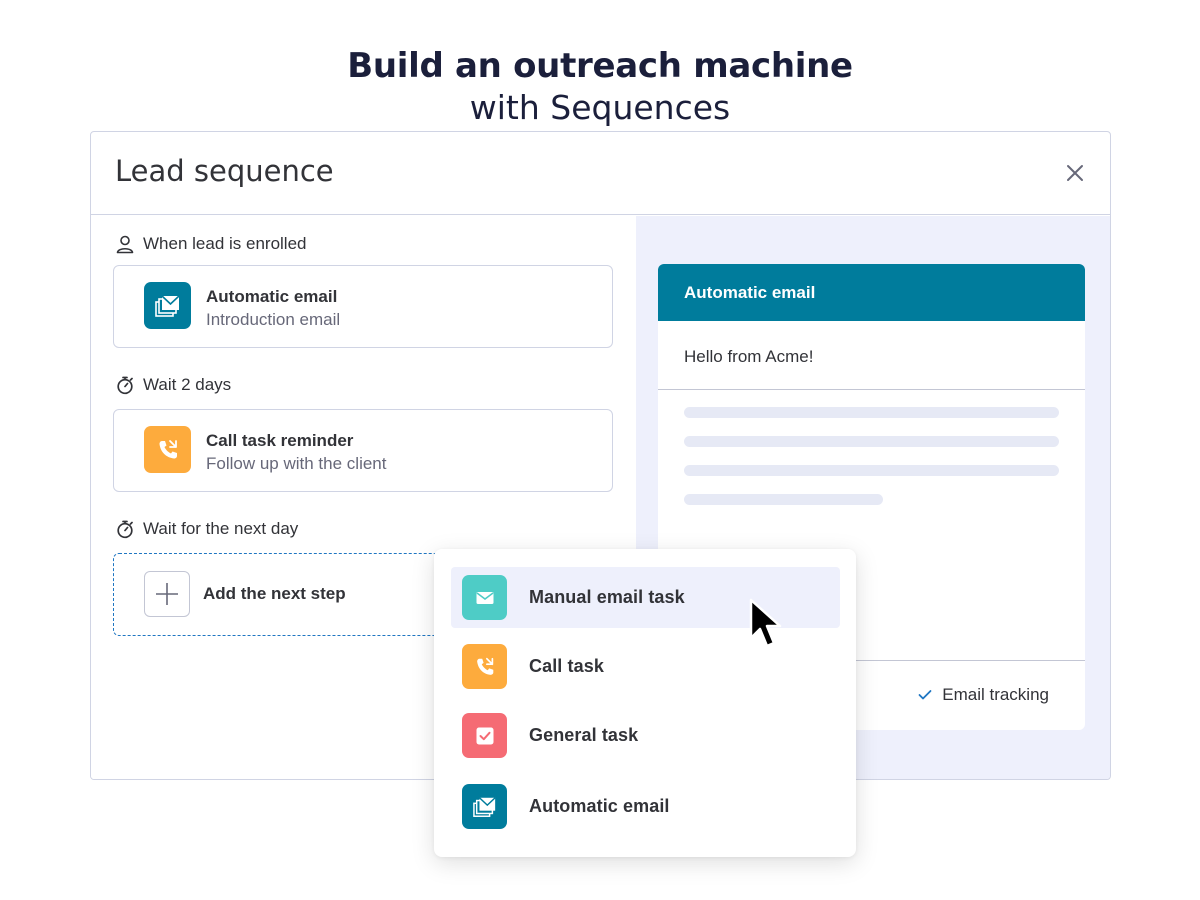  I want to click on add-step-label: Add the next step, so click(274, 593).